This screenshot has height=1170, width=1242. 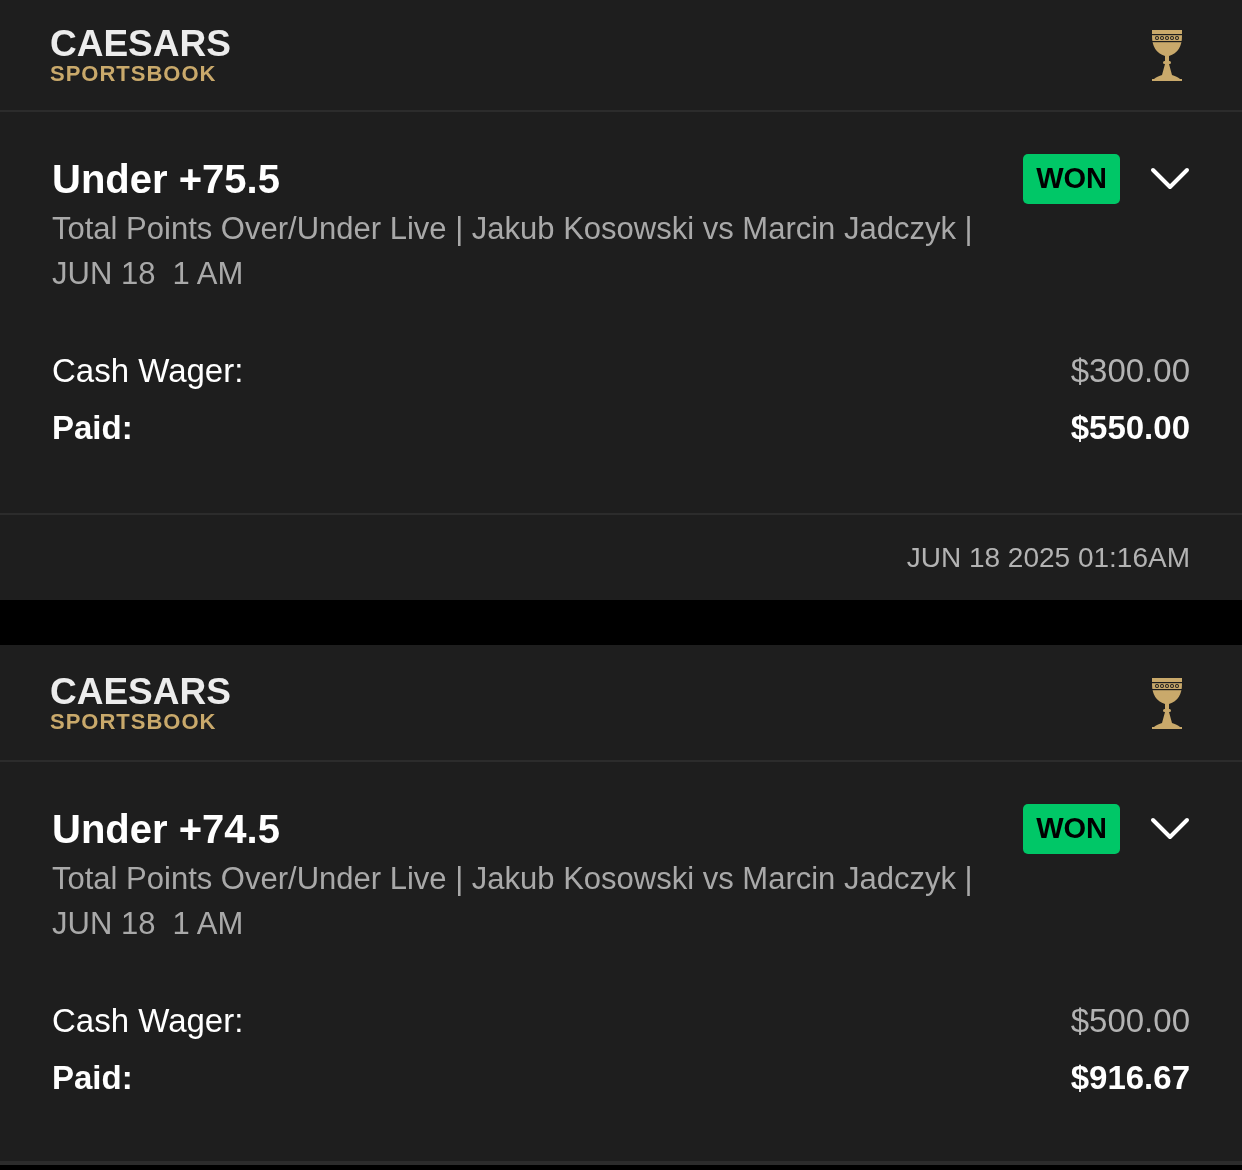 I want to click on paid-amount: $916.67, so click(x=1130, y=1078).